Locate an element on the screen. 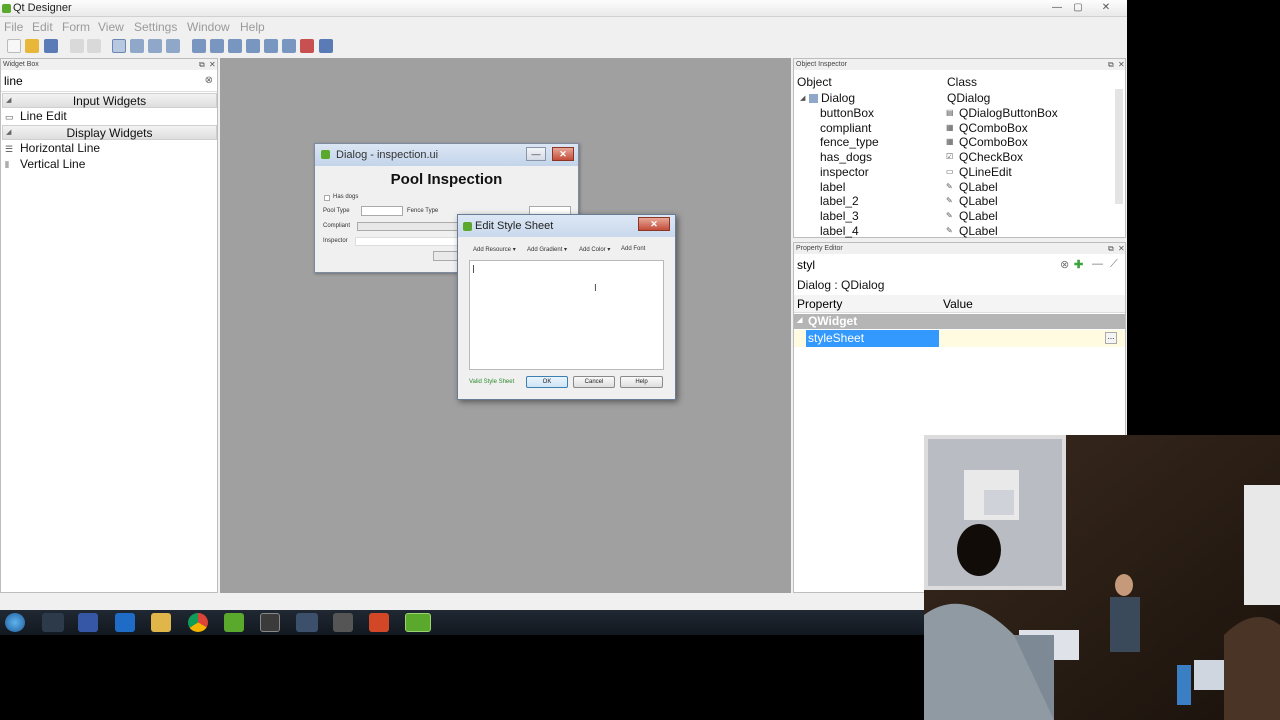 This screenshot has height=720, width=1280. inspector-input is located at coordinates (407, 241).